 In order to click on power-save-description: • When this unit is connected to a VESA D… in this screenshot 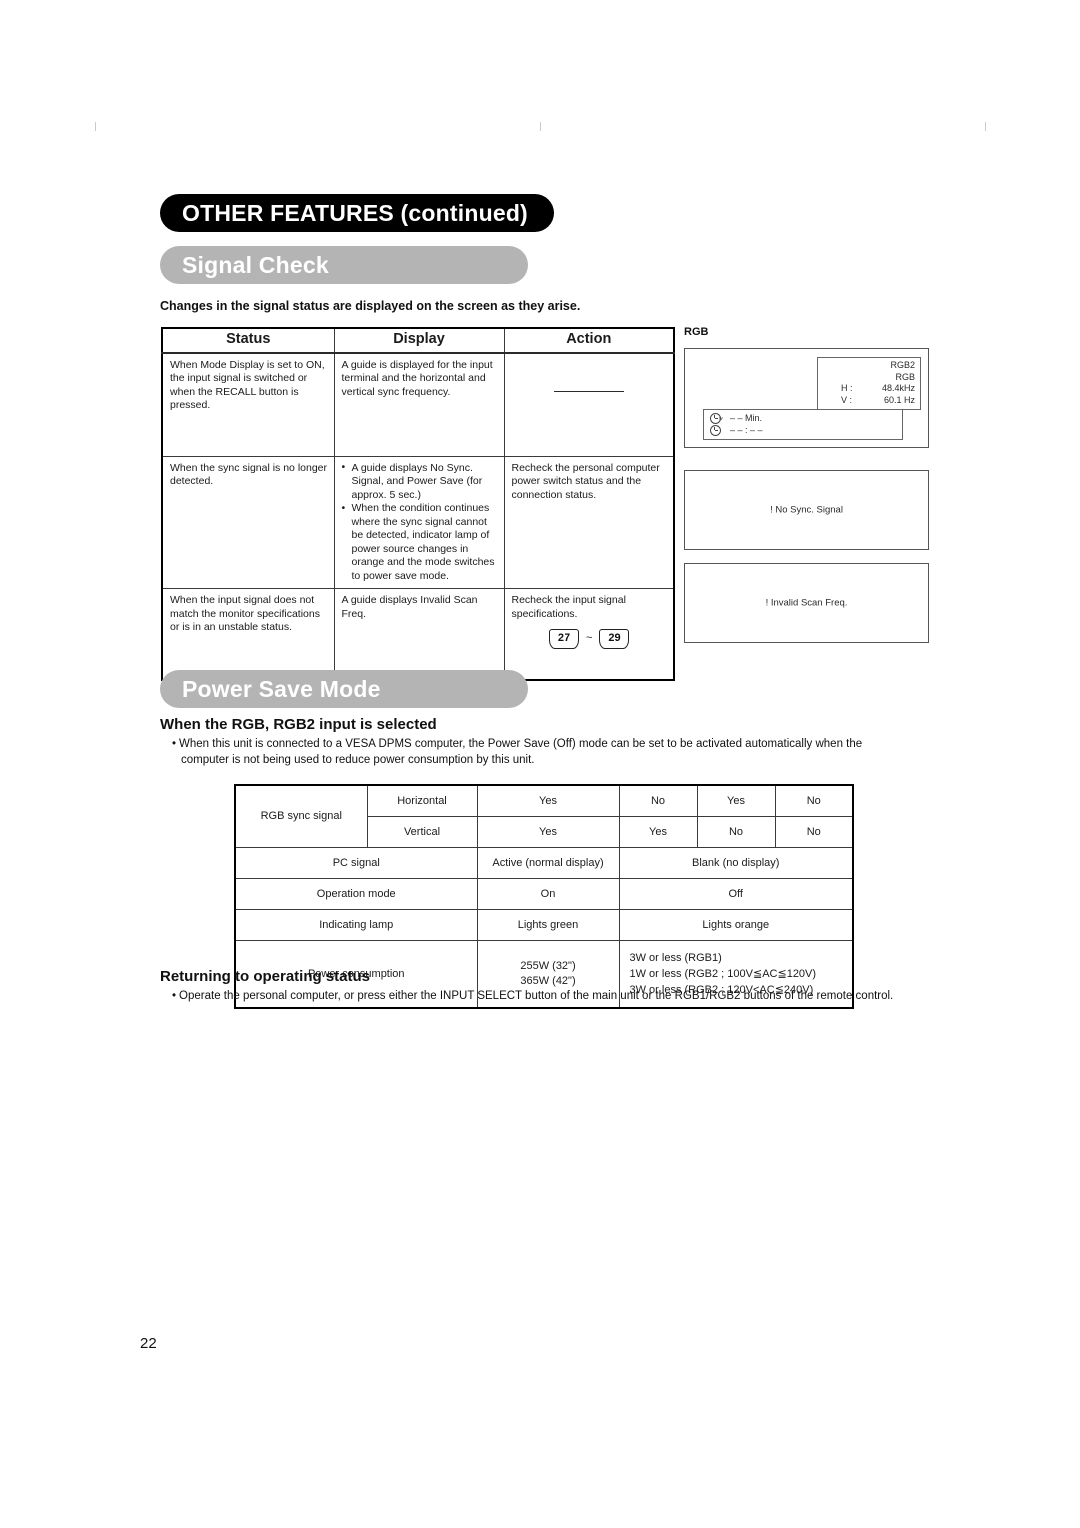, I will do `click(552, 752)`.